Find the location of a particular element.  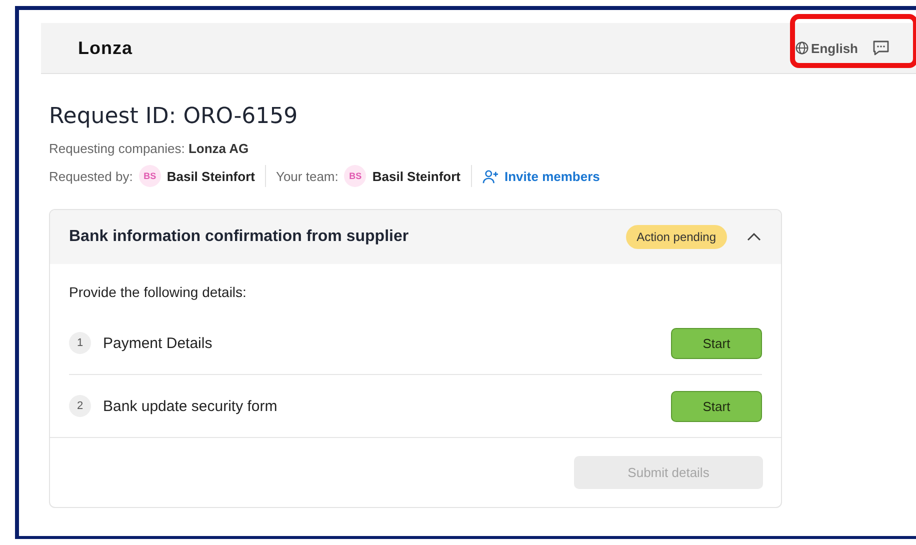

step-number: 1 is located at coordinates (80, 343).